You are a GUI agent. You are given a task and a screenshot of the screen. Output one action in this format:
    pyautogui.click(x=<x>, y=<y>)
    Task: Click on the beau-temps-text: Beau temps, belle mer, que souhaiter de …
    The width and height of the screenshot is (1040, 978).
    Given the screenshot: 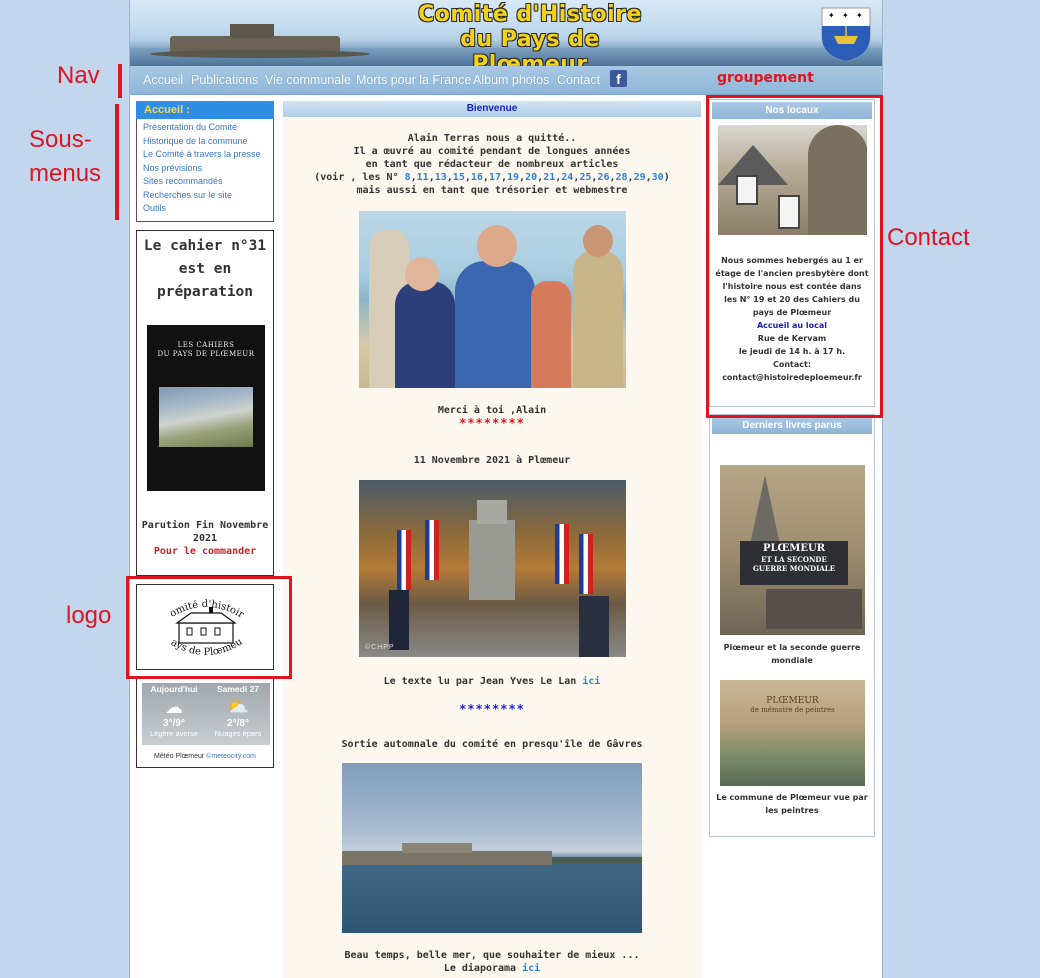 What is the action you would take?
    pyautogui.click(x=492, y=962)
    